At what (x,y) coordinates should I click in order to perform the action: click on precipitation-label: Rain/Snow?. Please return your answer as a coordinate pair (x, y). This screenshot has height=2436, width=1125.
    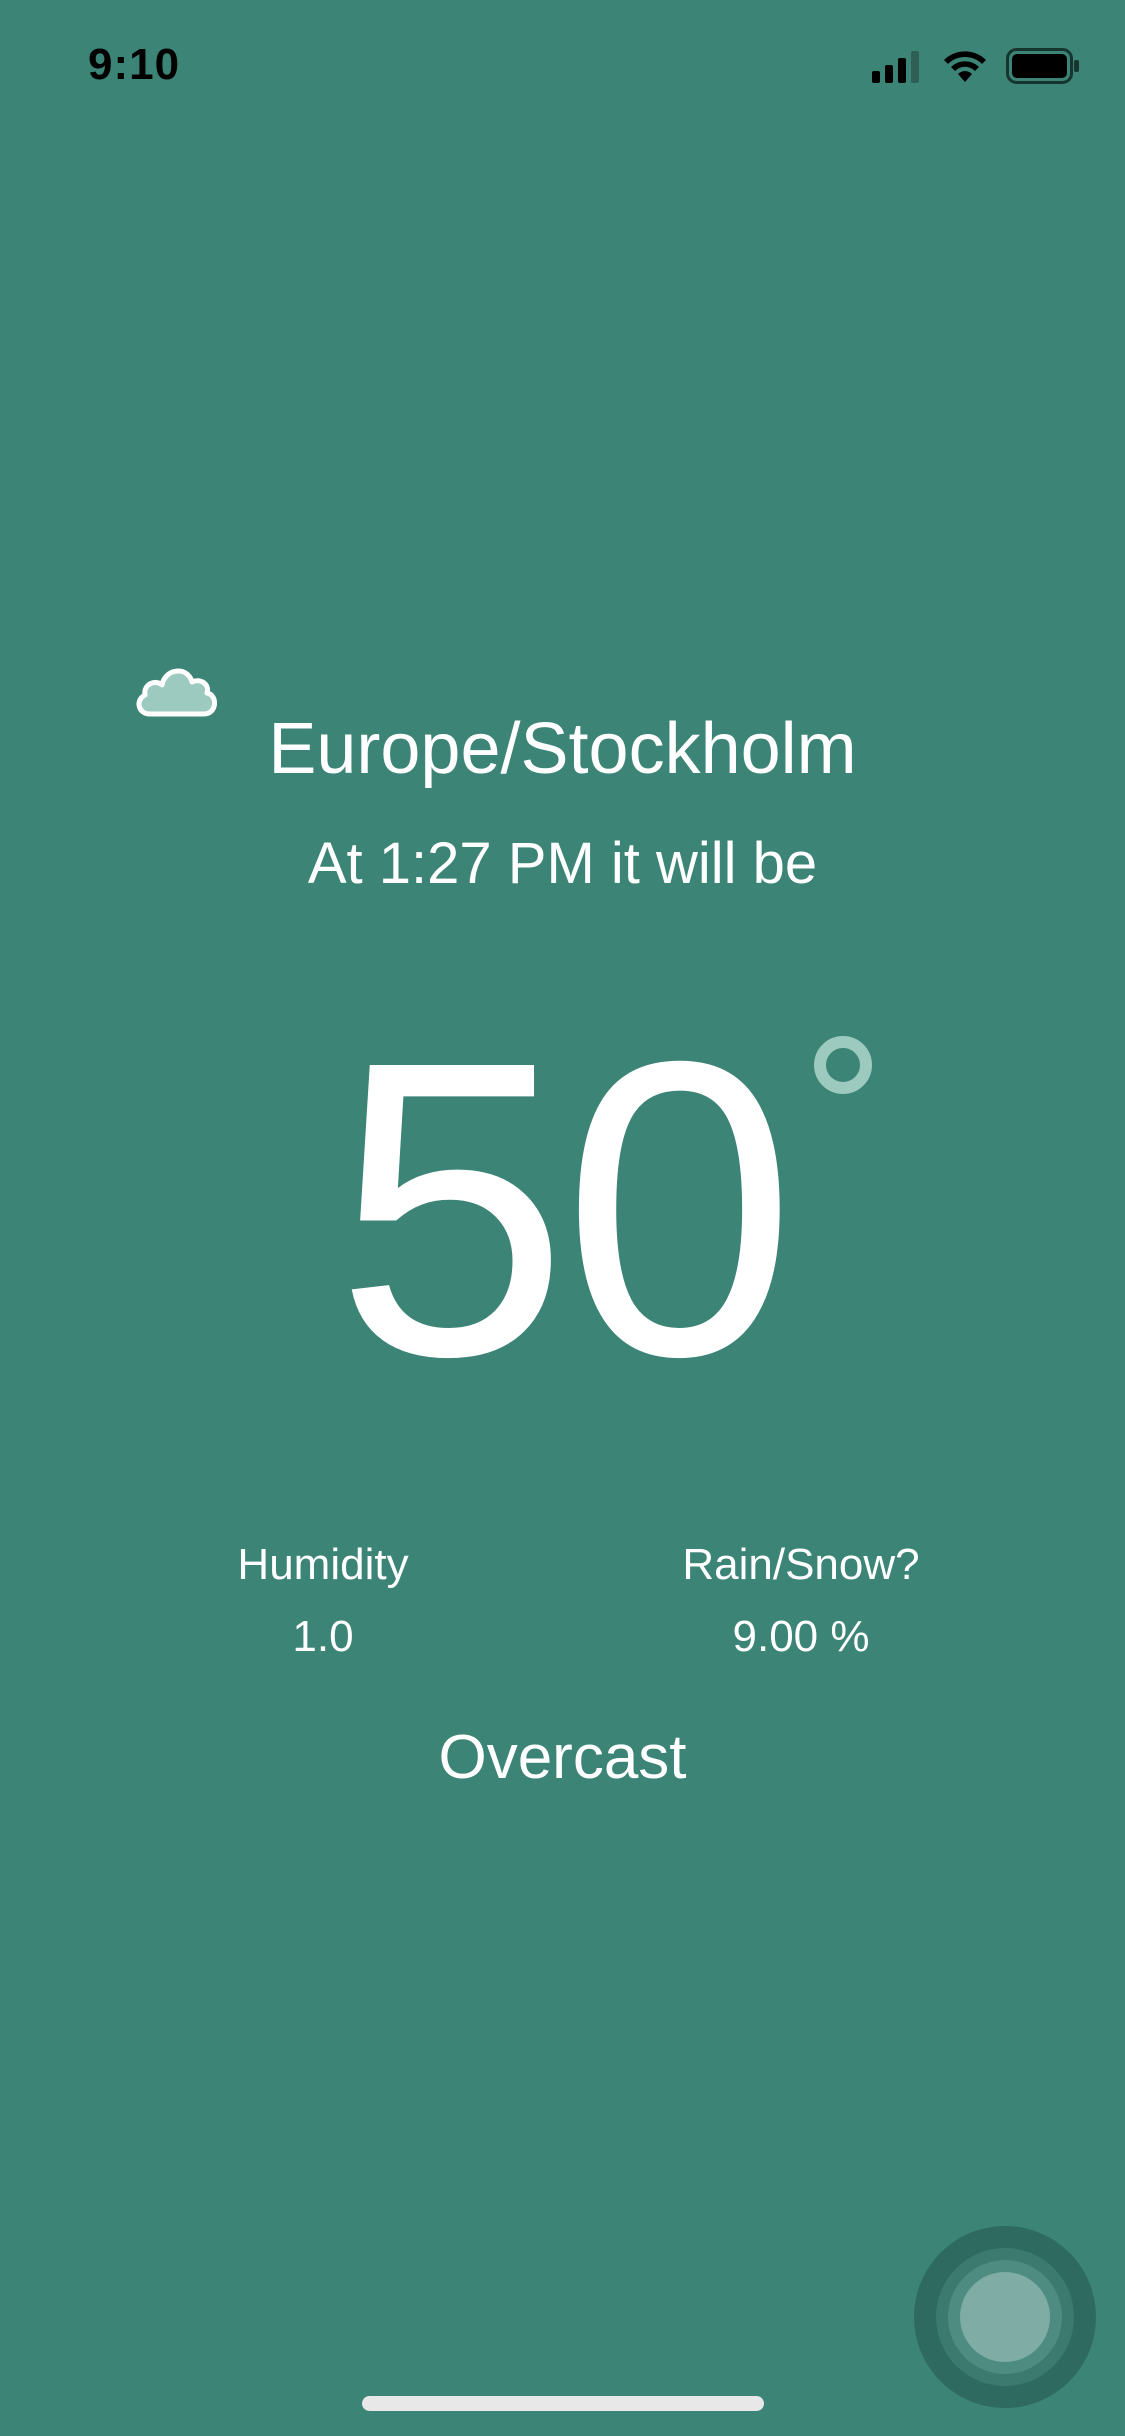
    Looking at the image, I should click on (801, 1564).